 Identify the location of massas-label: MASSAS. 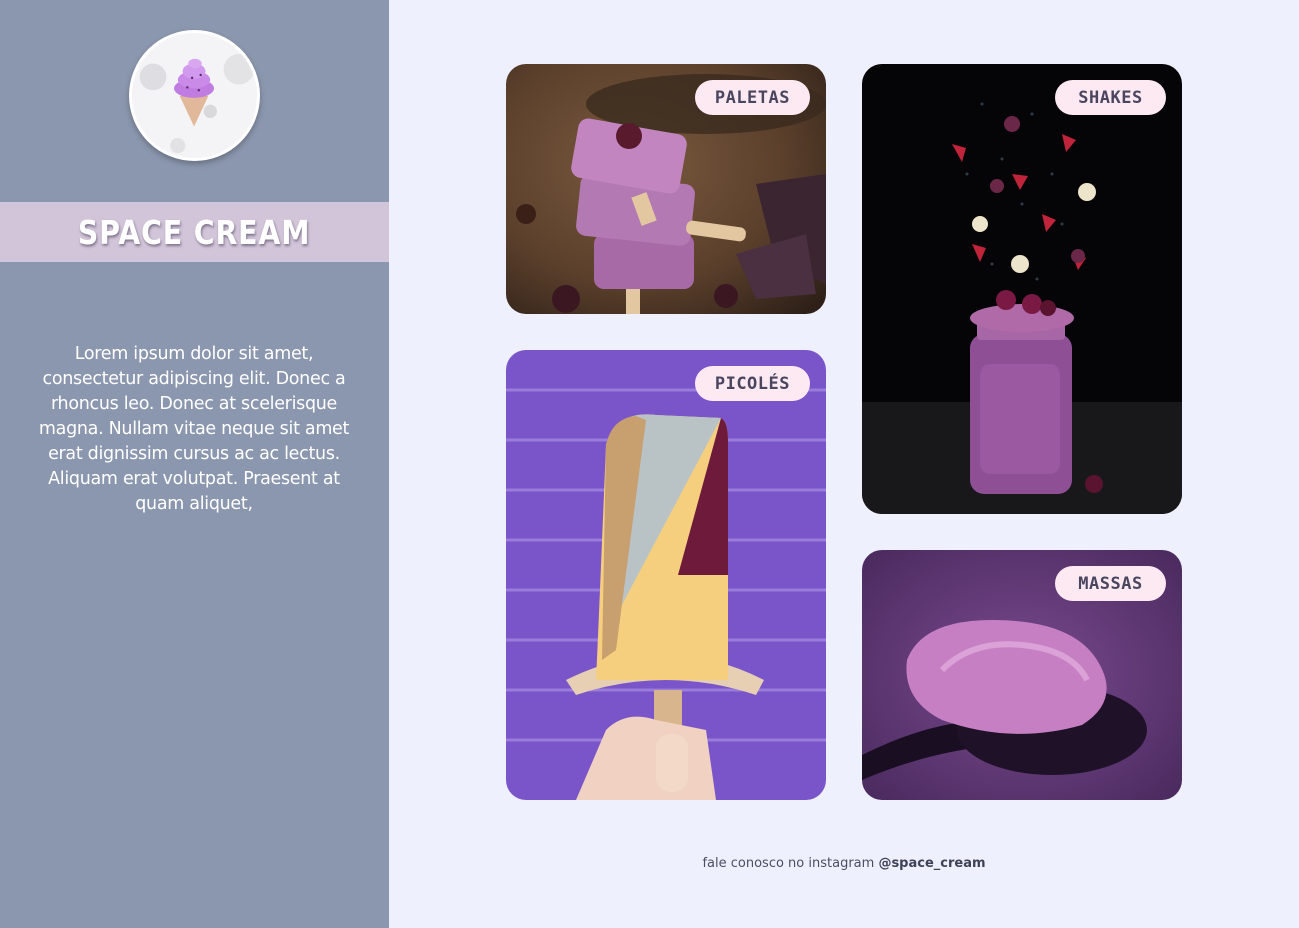
(1110, 583).